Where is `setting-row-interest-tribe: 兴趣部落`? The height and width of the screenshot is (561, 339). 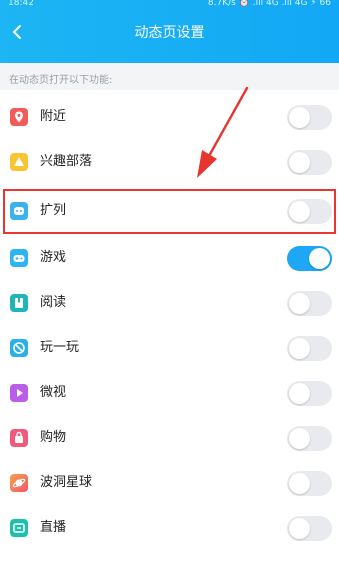
setting-row-interest-tribe: 兴趣部落 is located at coordinates (169, 162).